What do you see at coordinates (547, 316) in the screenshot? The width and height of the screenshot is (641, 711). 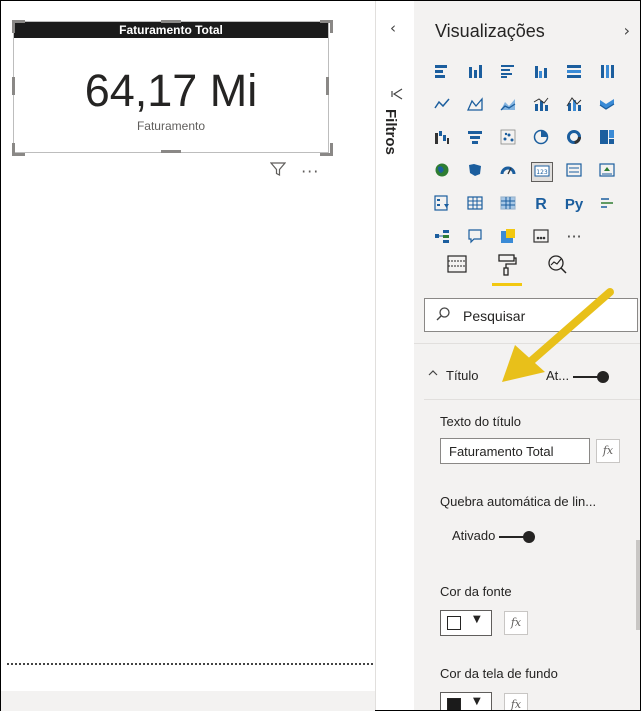 I see `search-input` at bounding box center [547, 316].